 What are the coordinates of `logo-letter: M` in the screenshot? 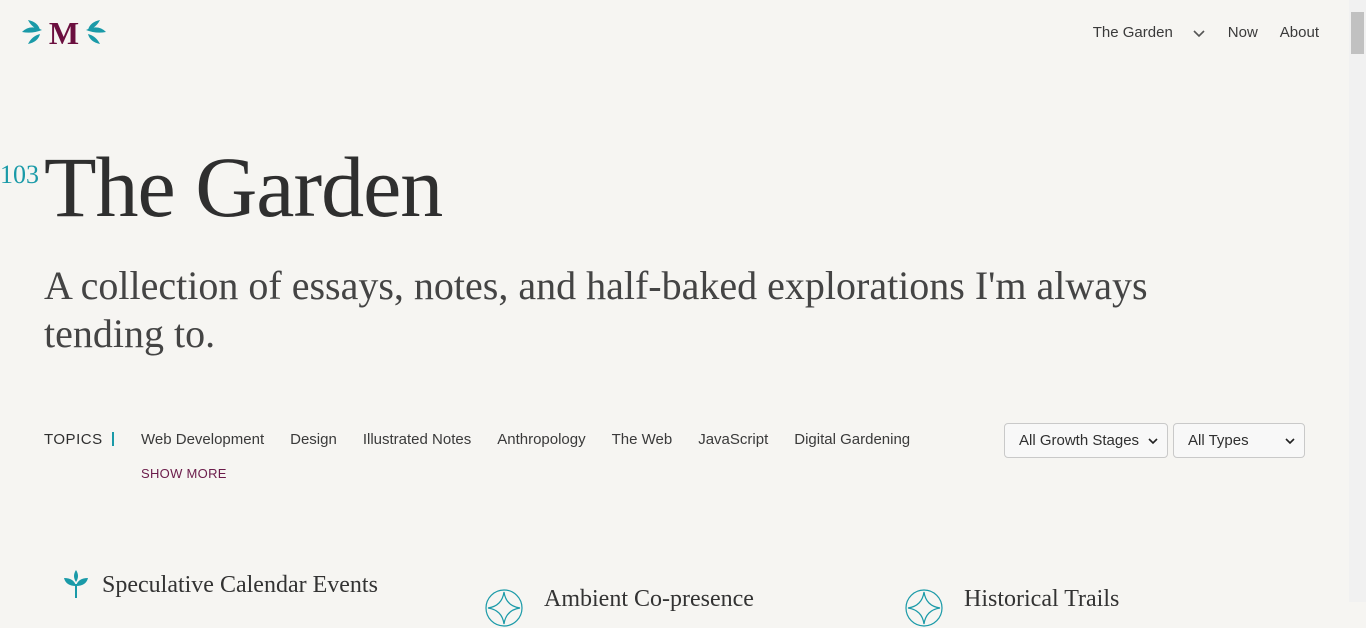 It's located at (64, 32).